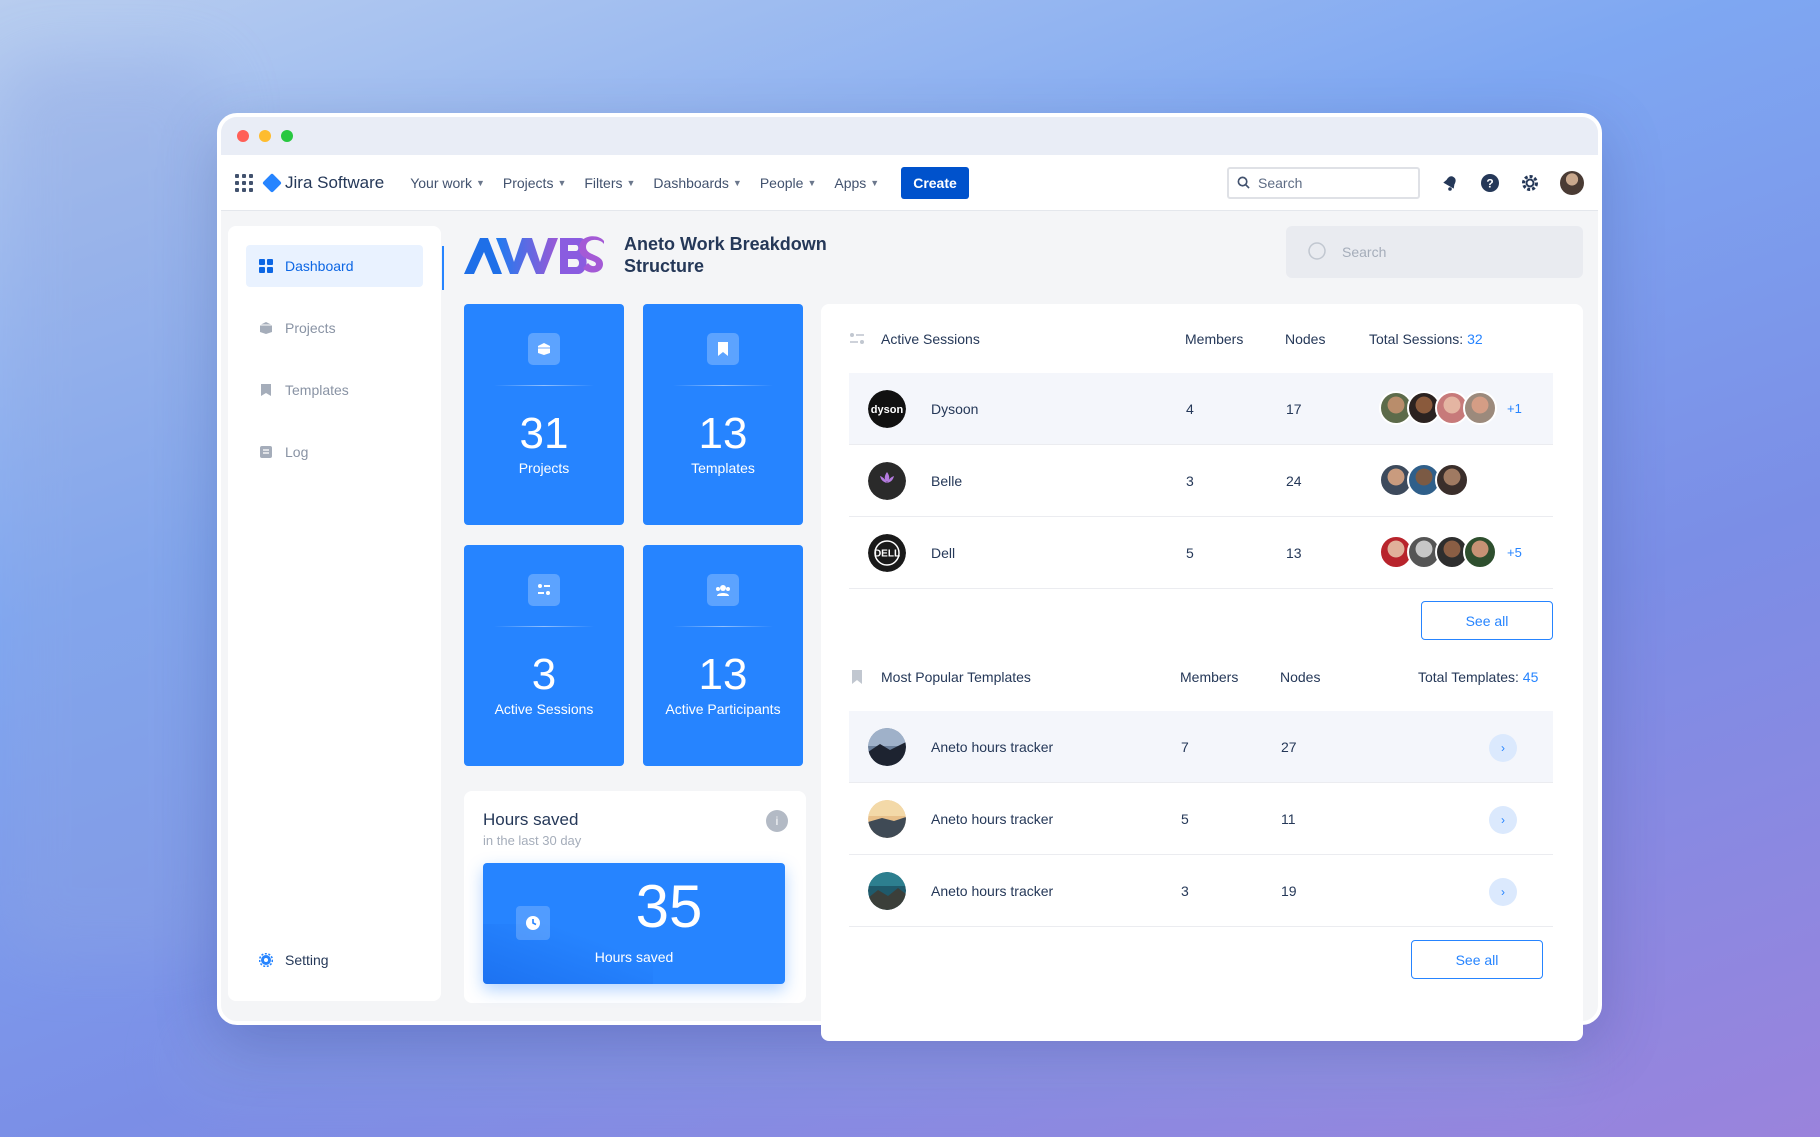 The width and height of the screenshot is (1820, 1137). I want to click on stat-card-active-sessions: 3 Active Sessions, so click(544, 655).